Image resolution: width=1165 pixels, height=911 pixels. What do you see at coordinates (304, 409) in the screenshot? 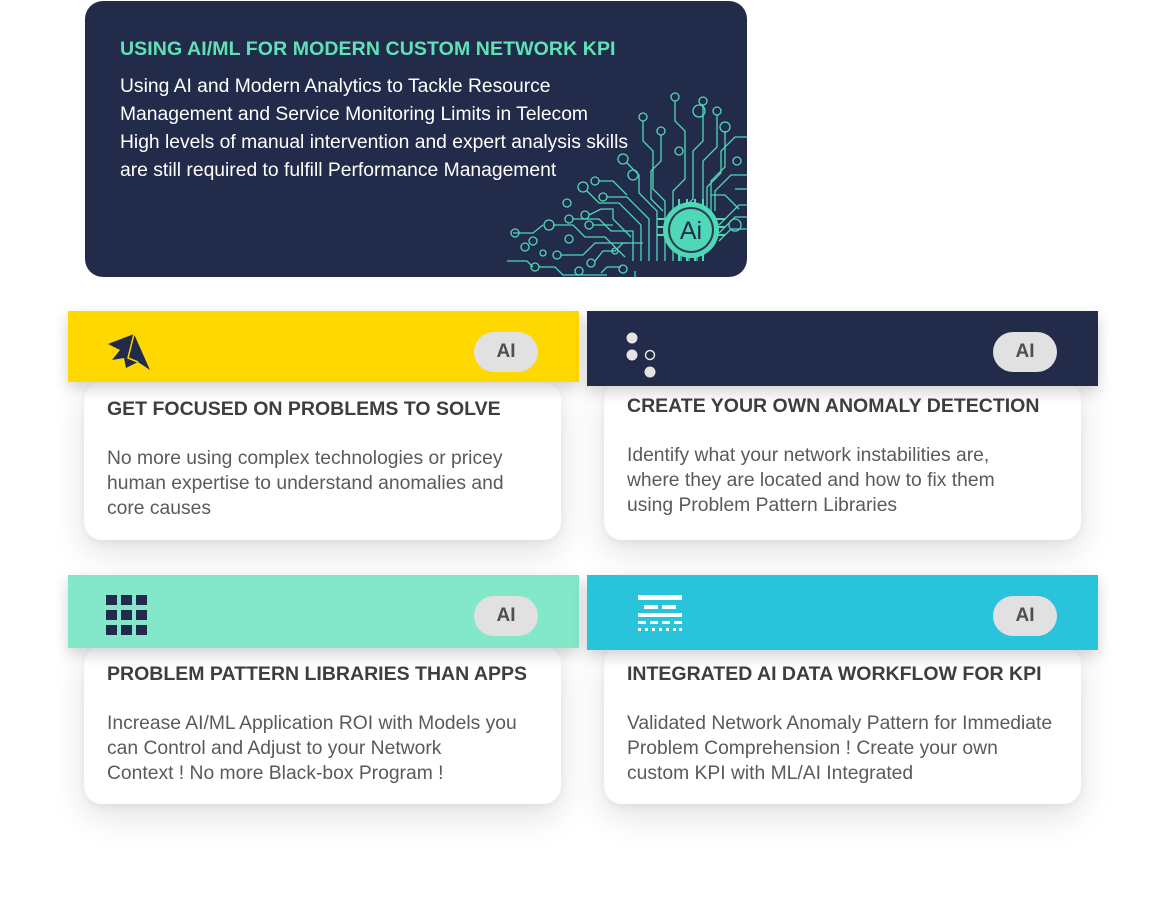
I see `card-title: GET FOCUSED ON PROBLEMS TO SOLVE` at bounding box center [304, 409].